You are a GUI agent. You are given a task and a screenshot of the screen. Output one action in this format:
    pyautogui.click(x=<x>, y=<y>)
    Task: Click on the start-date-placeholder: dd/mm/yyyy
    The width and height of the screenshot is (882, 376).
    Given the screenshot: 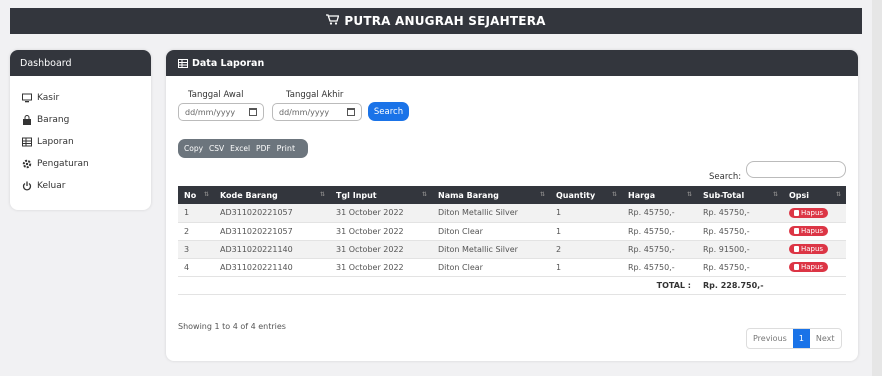 What is the action you would take?
    pyautogui.click(x=210, y=112)
    